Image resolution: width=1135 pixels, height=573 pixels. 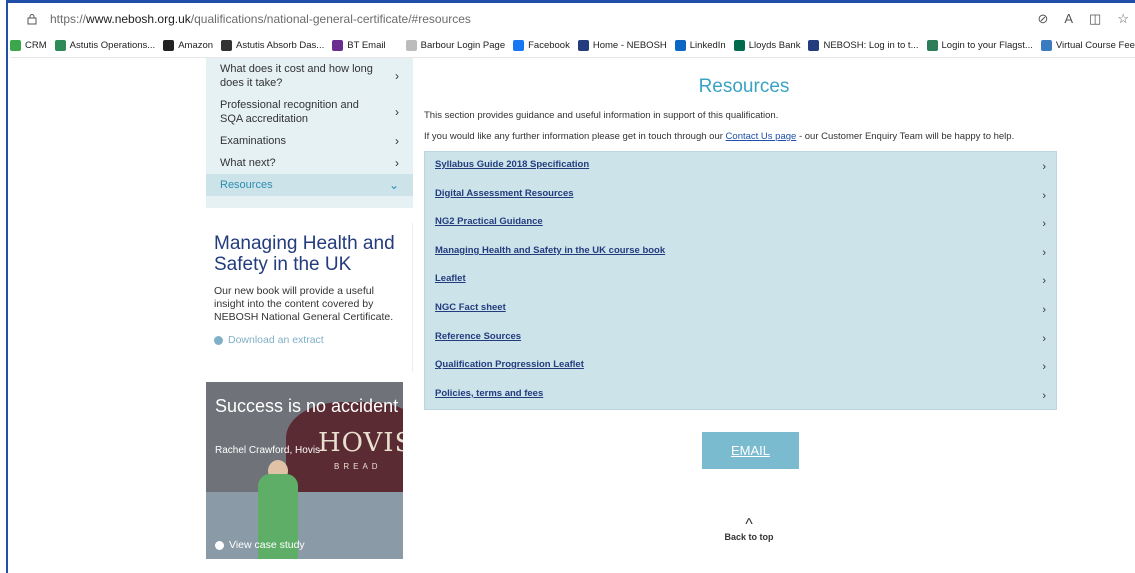 What do you see at coordinates (1095, 19) in the screenshot?
I see `split-screen-icon: ◫` at bounding box center [1095, 19].